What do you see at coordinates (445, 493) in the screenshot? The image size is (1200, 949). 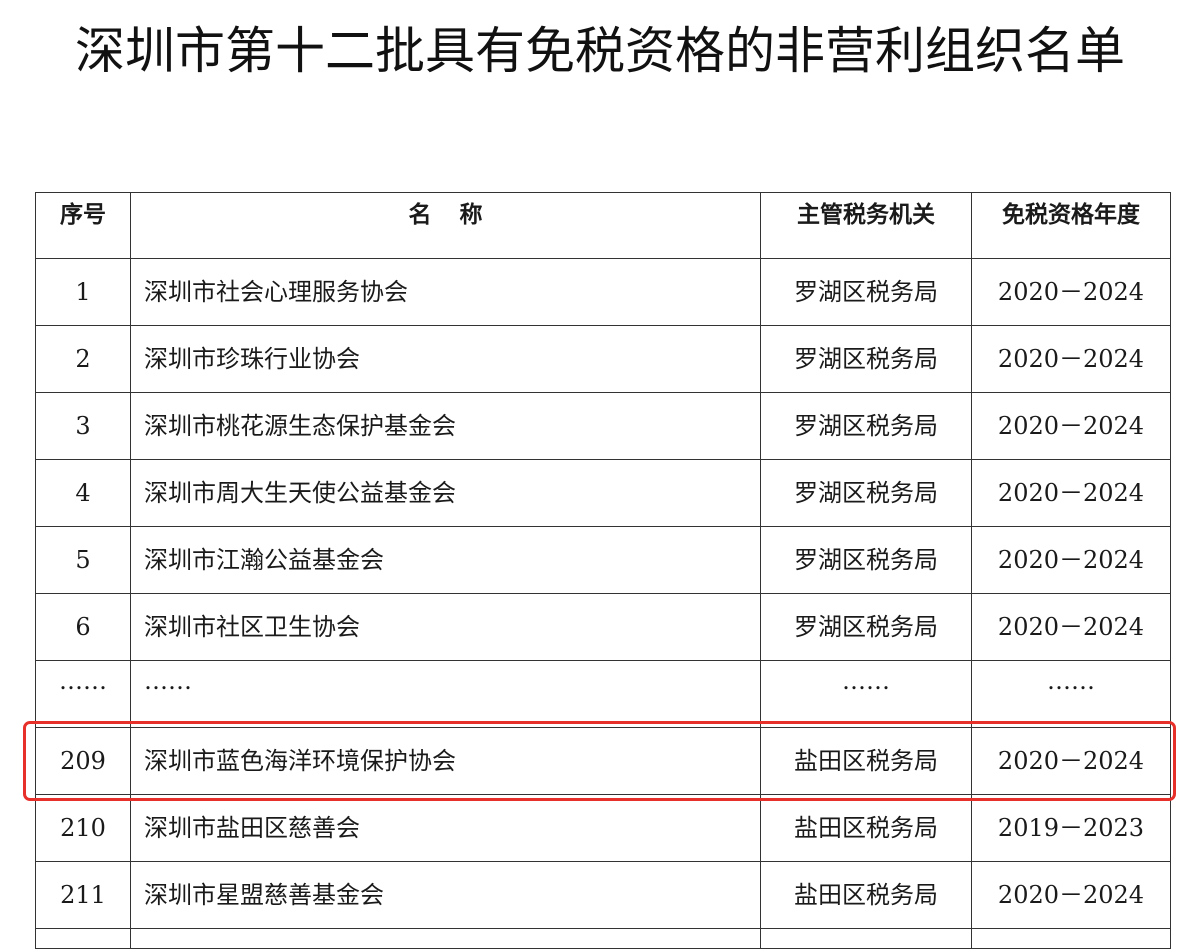 I see `row-name: 深圳市周大生天使公益基金会` at bounding box center [445, 493].